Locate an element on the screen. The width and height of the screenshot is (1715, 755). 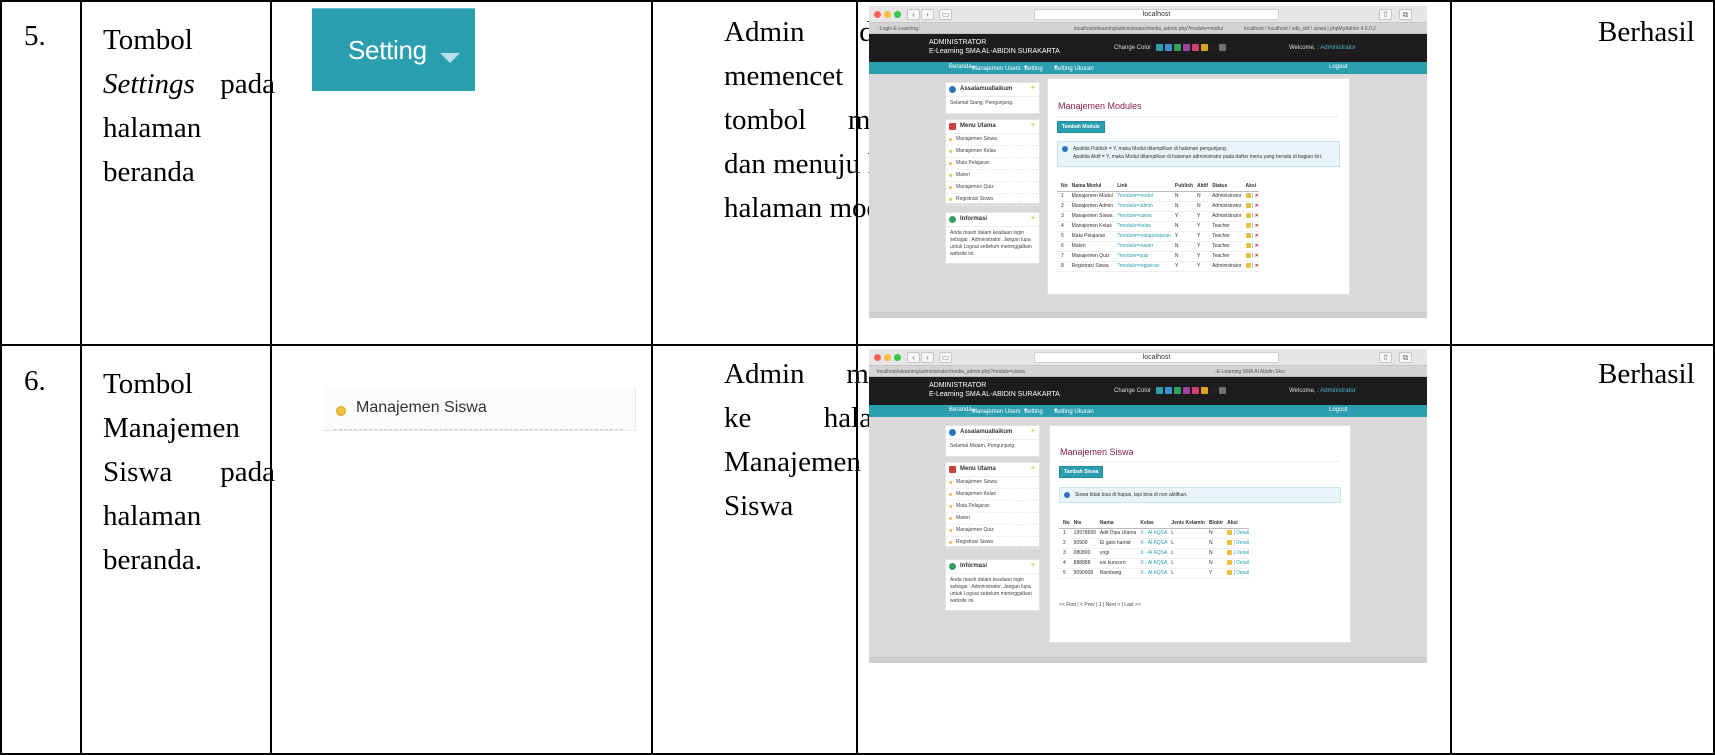
table-cell: esi kuncoro is located at coordinates (1116, 563).